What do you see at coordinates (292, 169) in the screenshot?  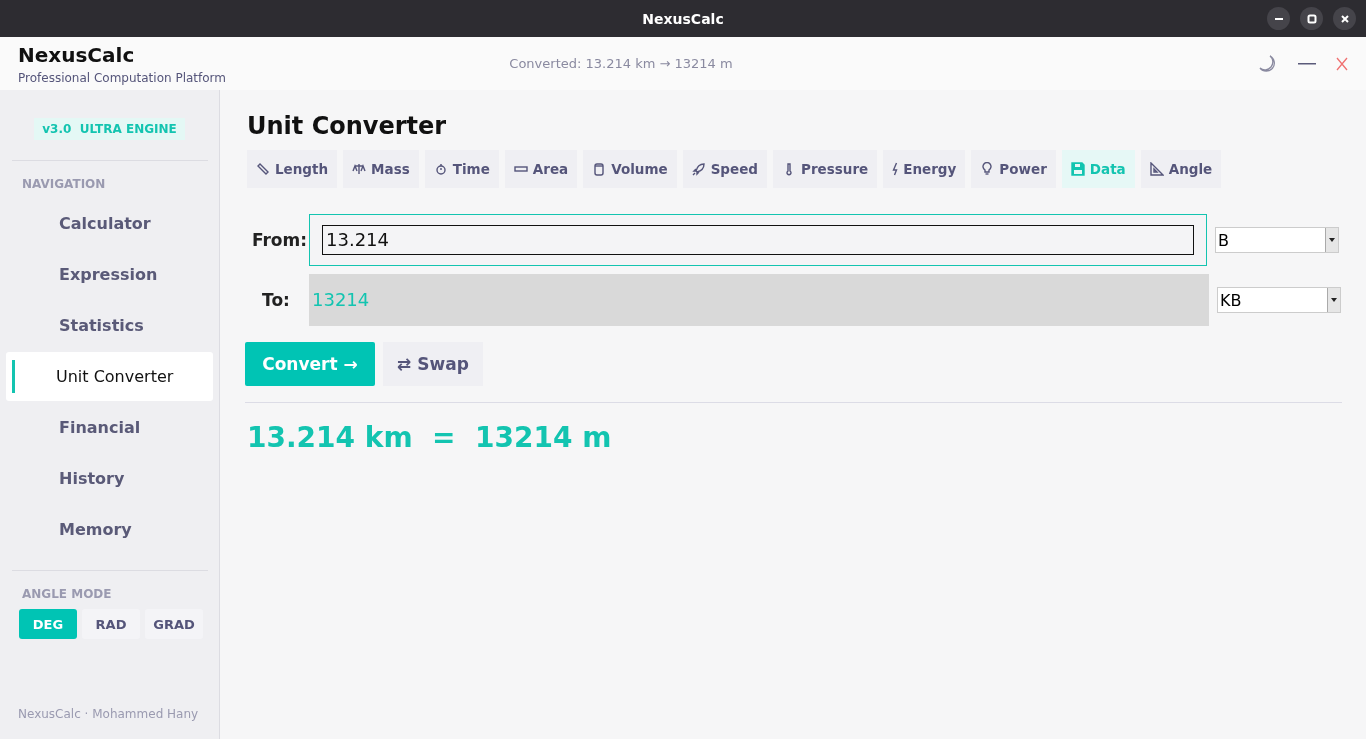 I see `category-tab: Length` at bounding box center [292, 169].